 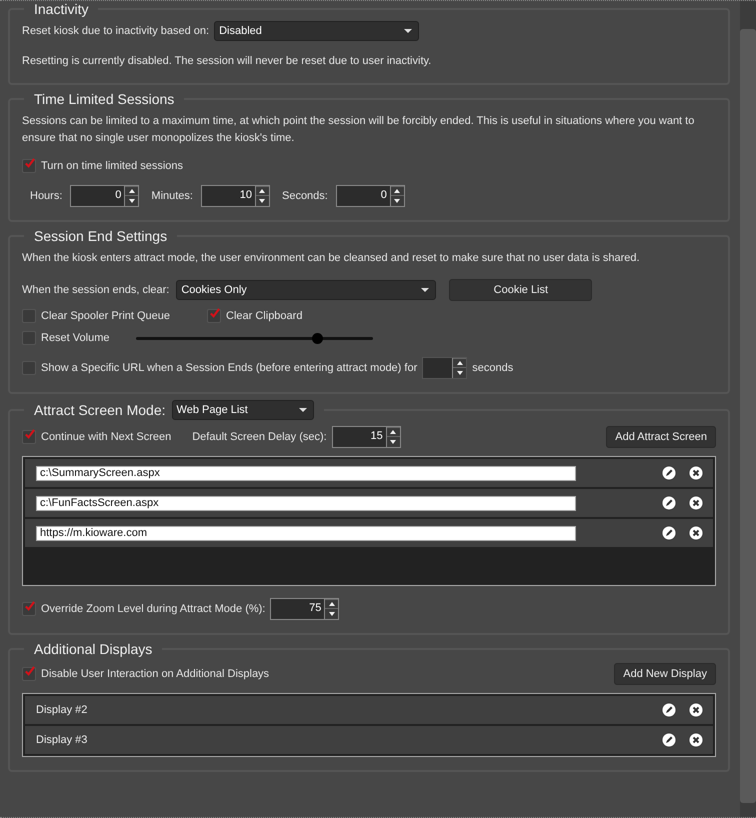 I want to click on list-row: c:\FunFactsScreen.aspx, so click(x=369, y=503).